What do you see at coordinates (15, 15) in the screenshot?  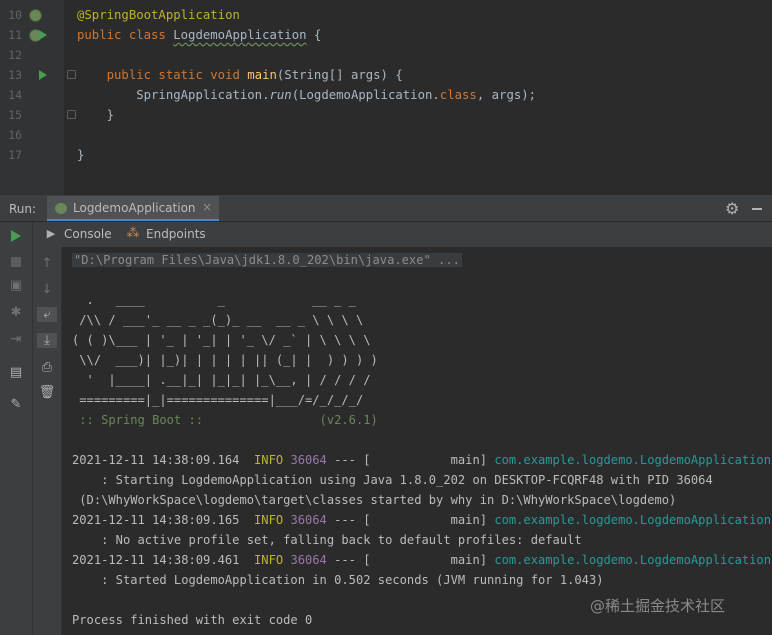 I see `line-number: 10` at bounding box center [15, 15].